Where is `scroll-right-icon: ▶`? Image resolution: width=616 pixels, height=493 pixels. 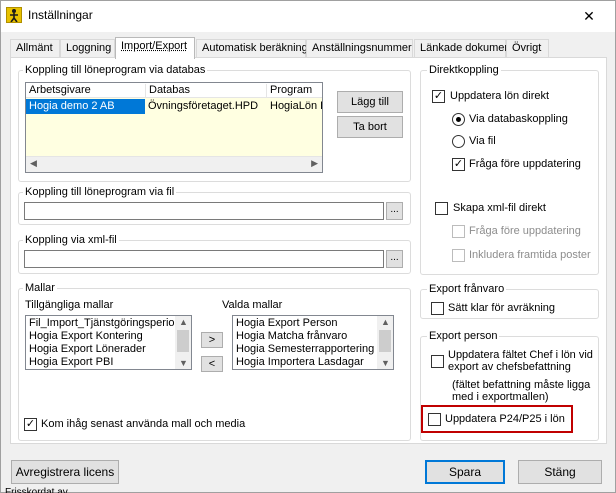
scroll-right-icon: ▶ is located at coordinates (314, 163).